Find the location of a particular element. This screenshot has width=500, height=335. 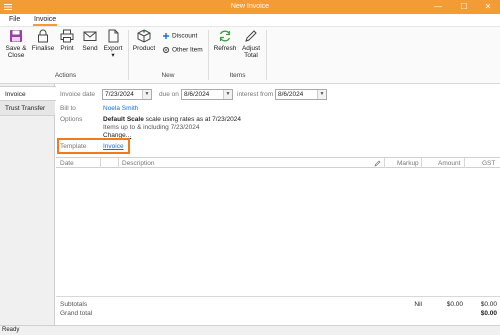

totals-divider is located at coordinates (278, 296).